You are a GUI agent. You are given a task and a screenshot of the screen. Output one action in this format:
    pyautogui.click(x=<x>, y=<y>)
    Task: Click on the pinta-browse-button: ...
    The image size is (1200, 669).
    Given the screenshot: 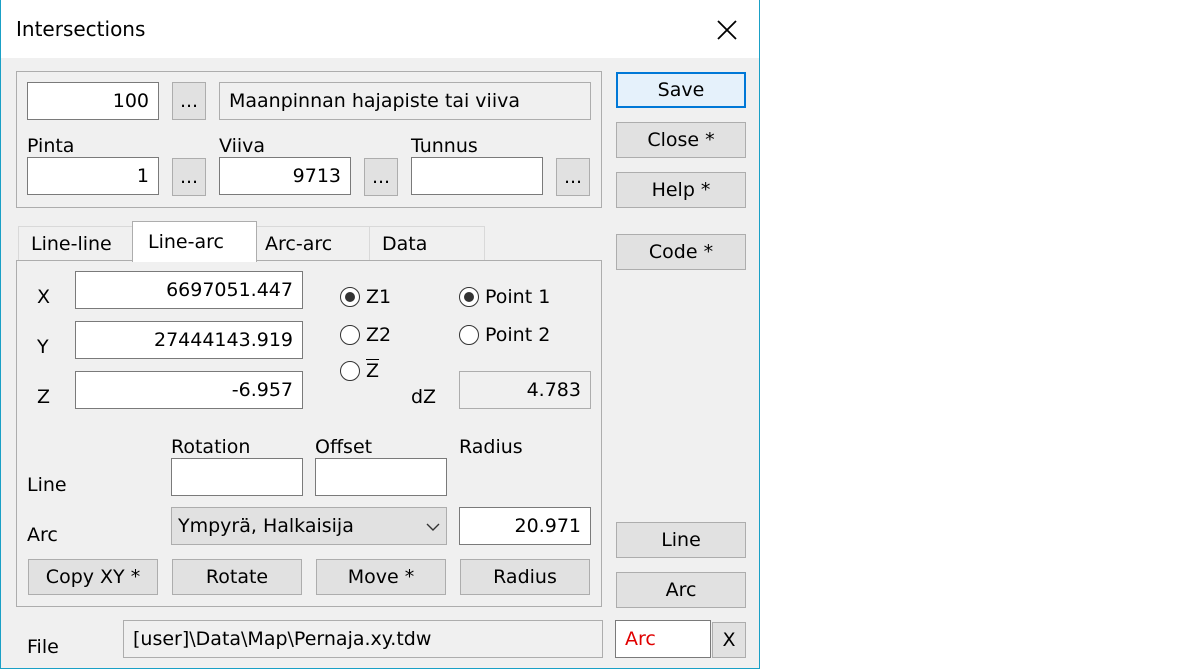 What is the action you would take?
    pyautogui.click(x=189, y=177)
    